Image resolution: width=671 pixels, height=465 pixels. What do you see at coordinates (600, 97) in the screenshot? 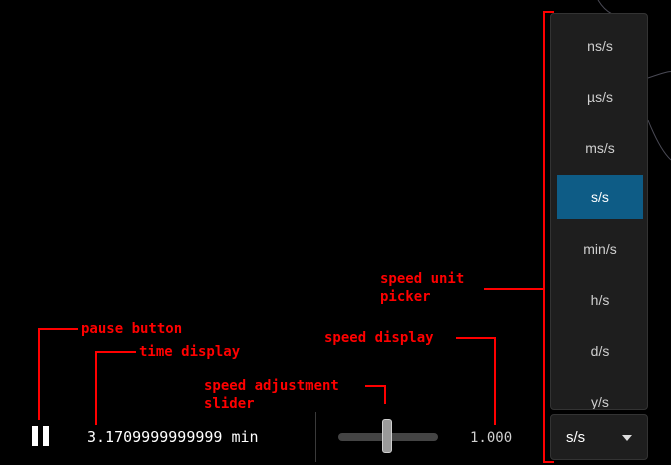
I see `unit-option: µs/s` at bounding box center [600, 97].